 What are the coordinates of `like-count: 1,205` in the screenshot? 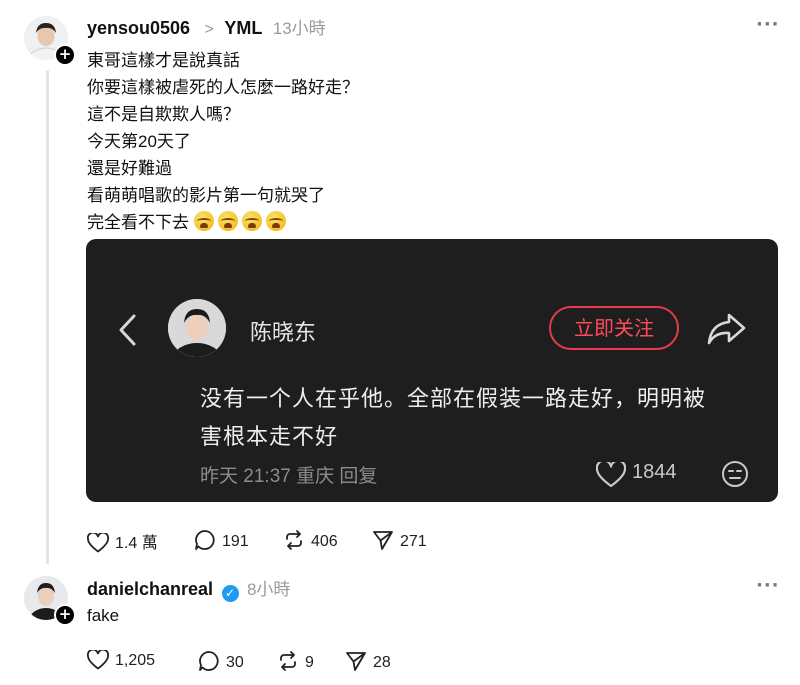 It's located at (135, 660).